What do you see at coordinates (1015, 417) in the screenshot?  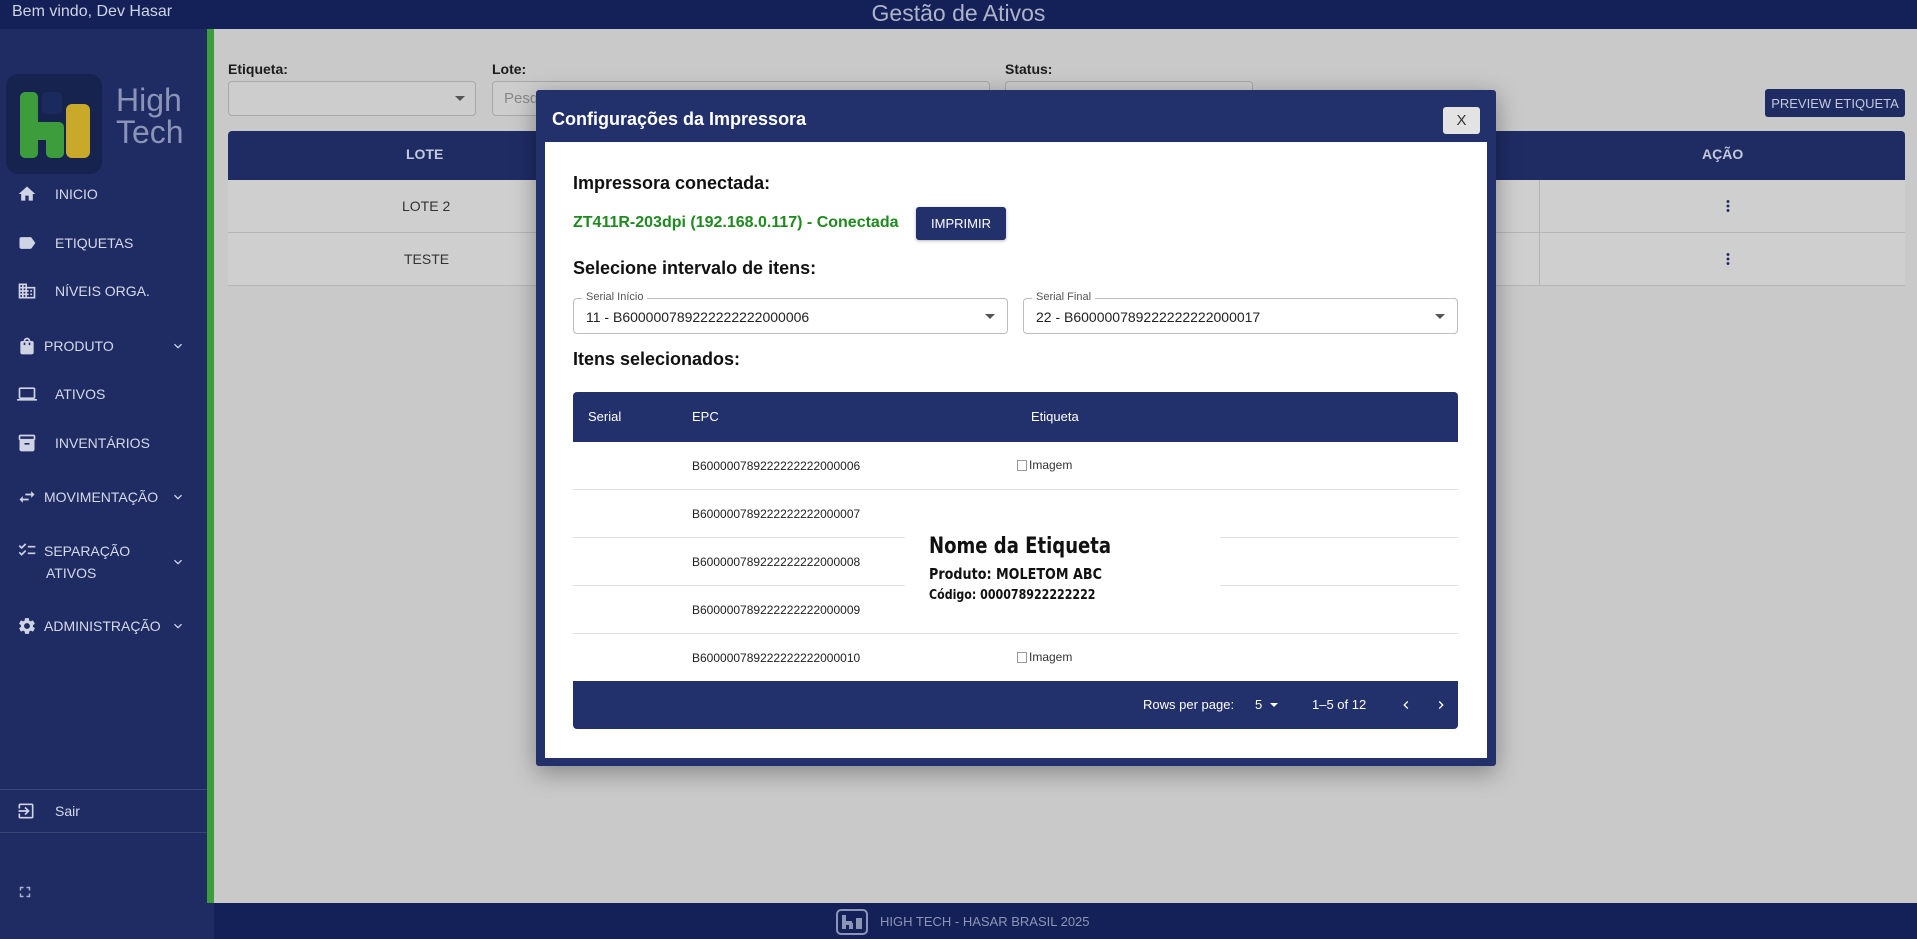 I see `items-table-header: Serial EPC Etiqueta` at bounding box center [1015, 417].